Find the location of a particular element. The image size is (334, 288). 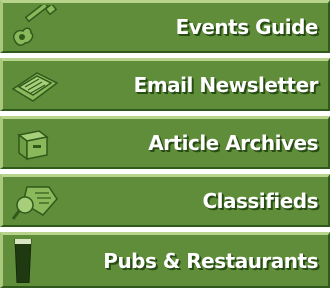

menu-item-label: Classifieds is located at coordinates (260, 201).